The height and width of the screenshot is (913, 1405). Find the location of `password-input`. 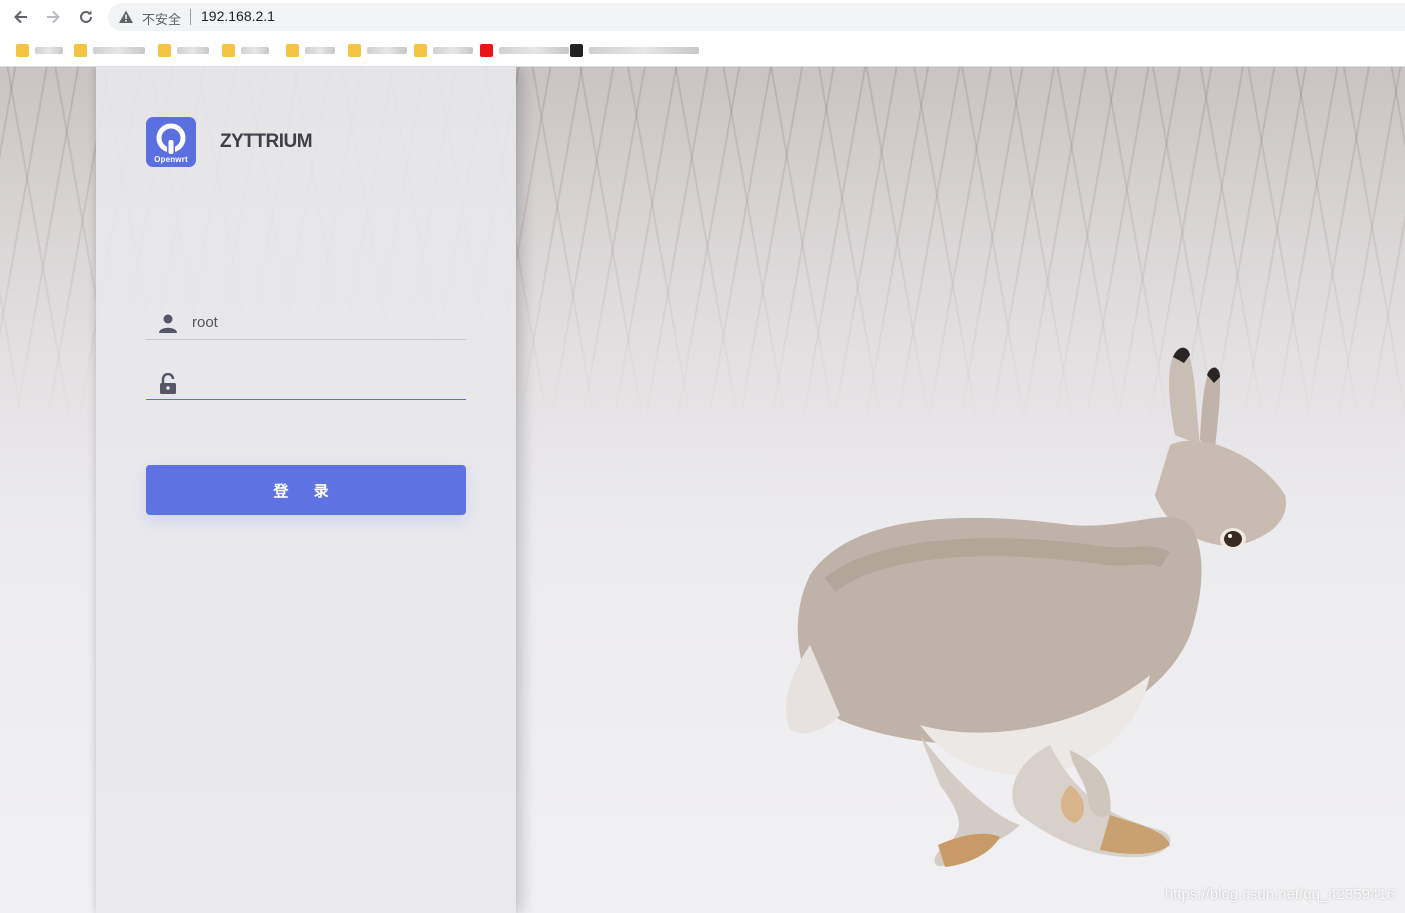

password-input is located at coordinates (322, 382).